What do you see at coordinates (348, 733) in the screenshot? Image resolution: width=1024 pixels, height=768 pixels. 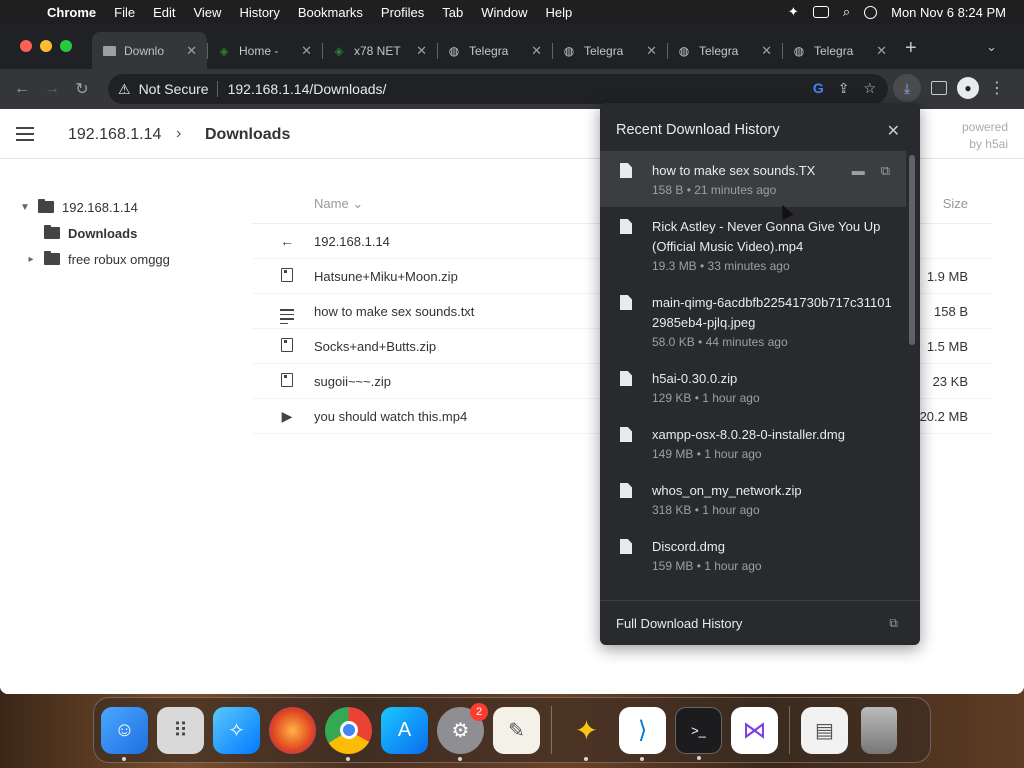 I see `chrome-icon` at bounding box center [348, 733].